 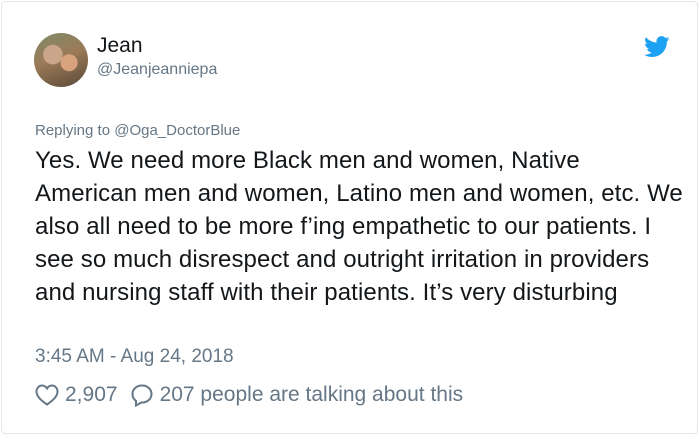 I want to click on tweet-actions: 2,907 207 people are talking about this, so click(x=249, y=395).